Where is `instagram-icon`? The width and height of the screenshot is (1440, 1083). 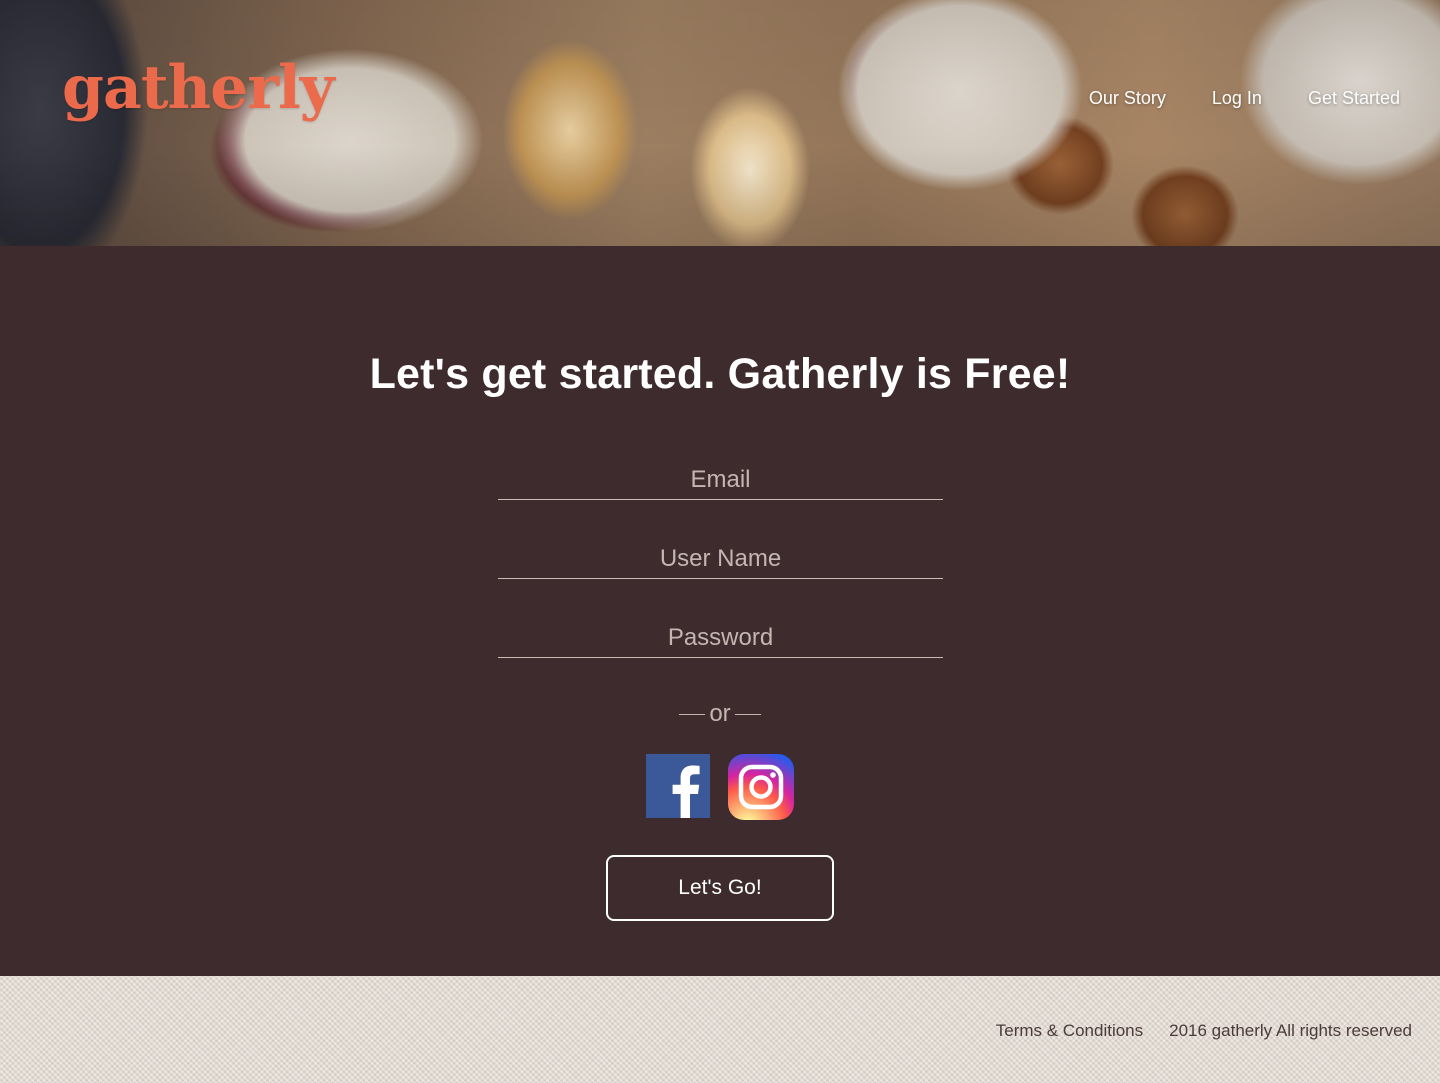 instagram-icon is located at coordinates (761, 787).